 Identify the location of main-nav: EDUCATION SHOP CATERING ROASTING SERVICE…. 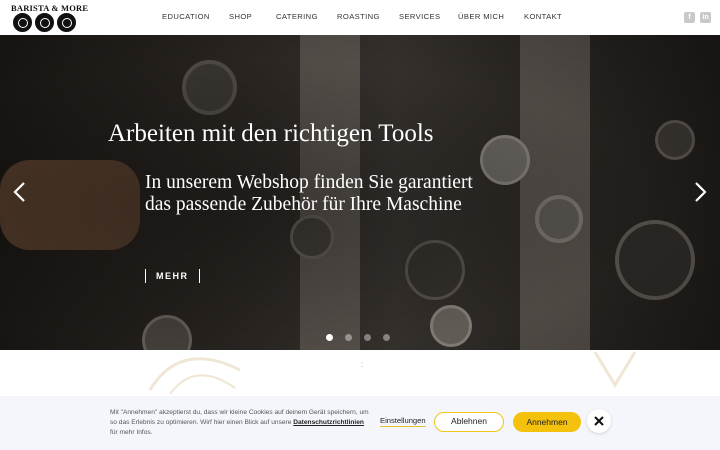
(360, 17).